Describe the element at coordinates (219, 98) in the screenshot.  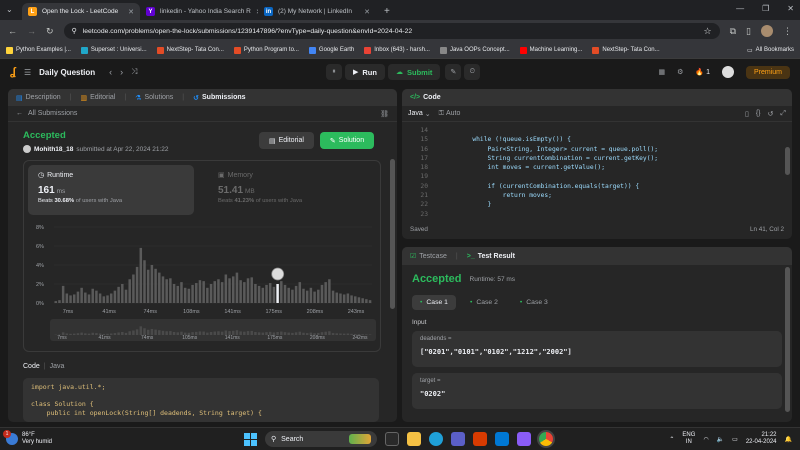
I see `tab-submissions: ↺ Submissions` at that location.